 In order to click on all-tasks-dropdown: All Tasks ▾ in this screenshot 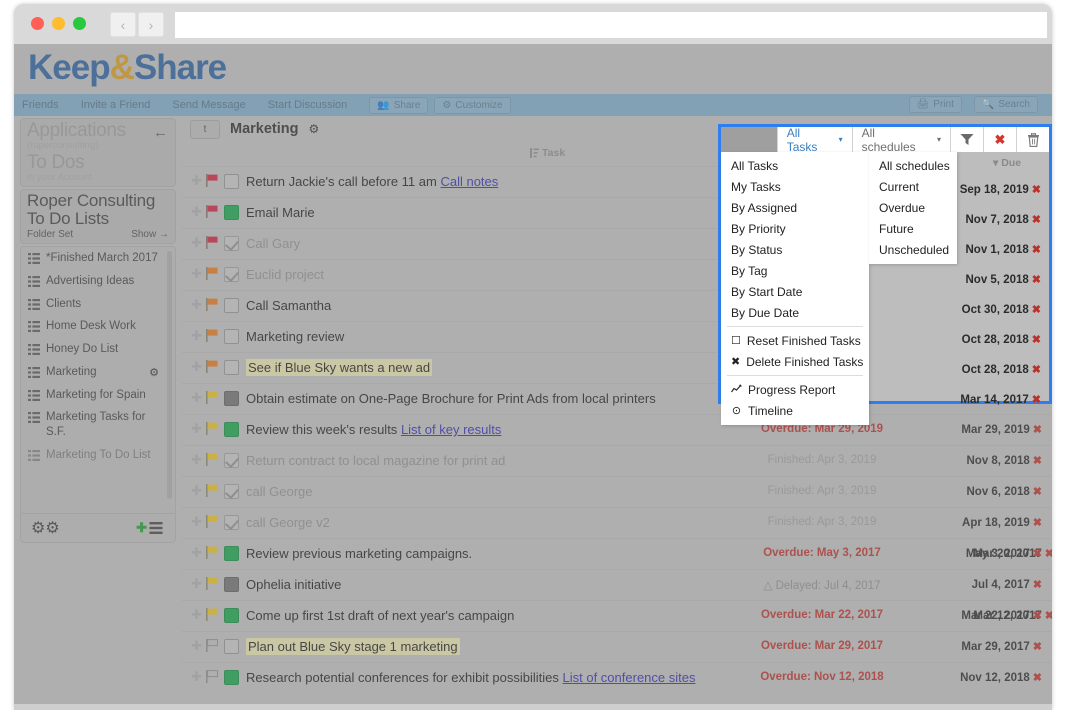, I will do `click(814, 140)`.